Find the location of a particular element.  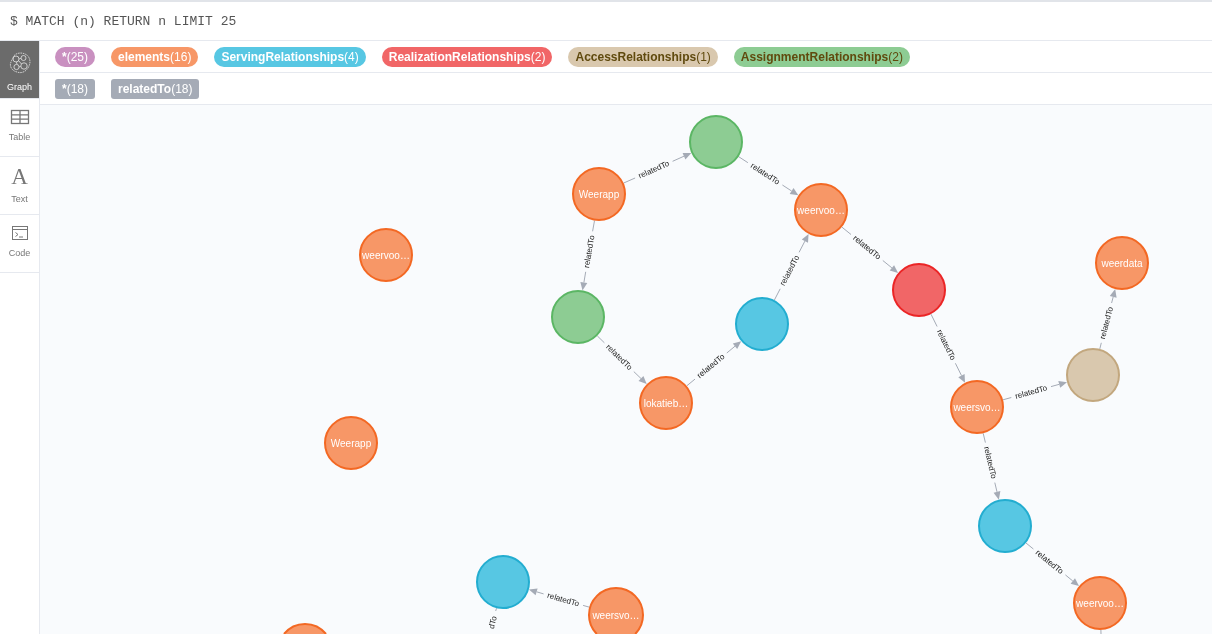

node-caption: weerdata is located at coordinates (1122, 263).